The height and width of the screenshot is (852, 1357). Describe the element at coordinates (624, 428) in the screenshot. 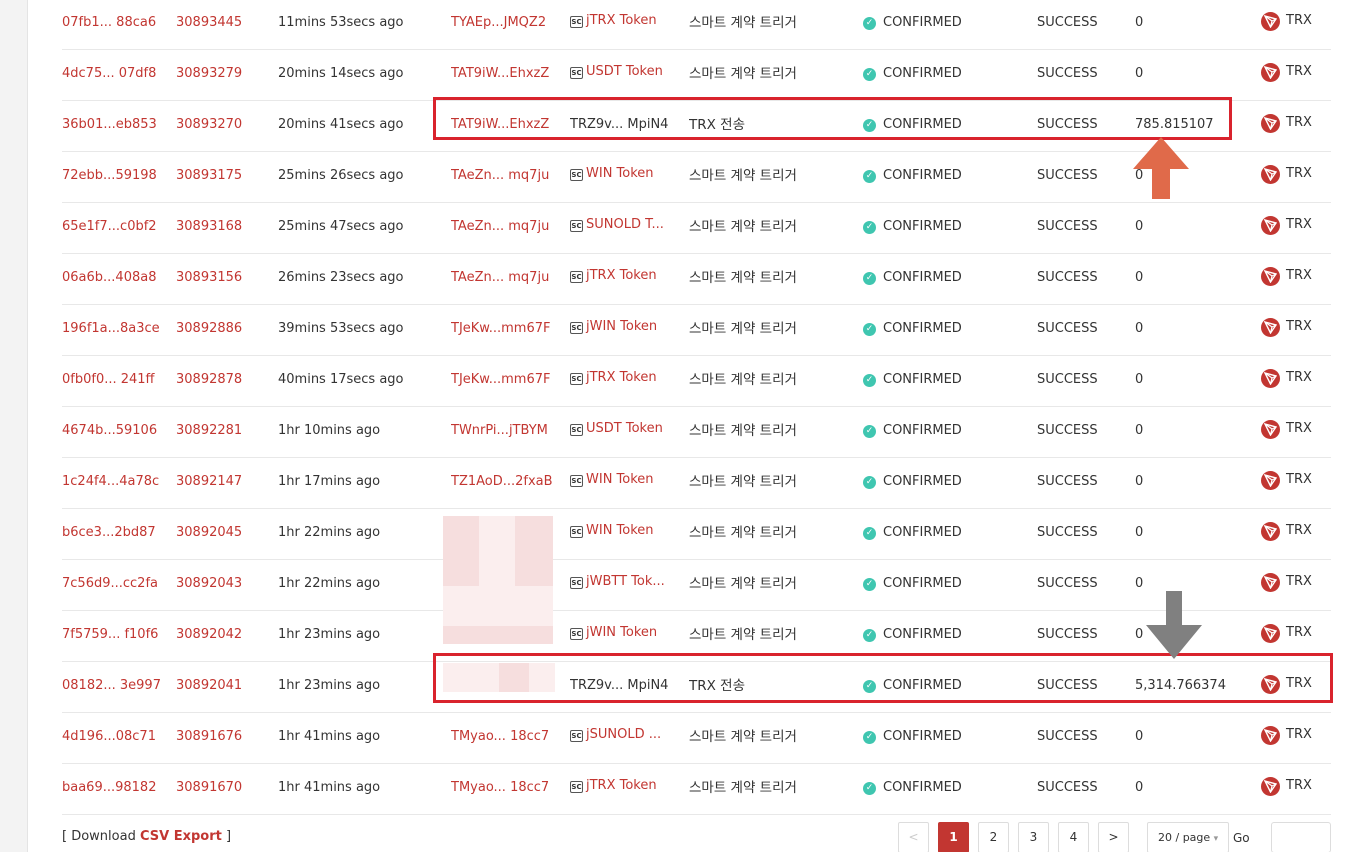

I see `to-address-text: USDT Token` at that location.